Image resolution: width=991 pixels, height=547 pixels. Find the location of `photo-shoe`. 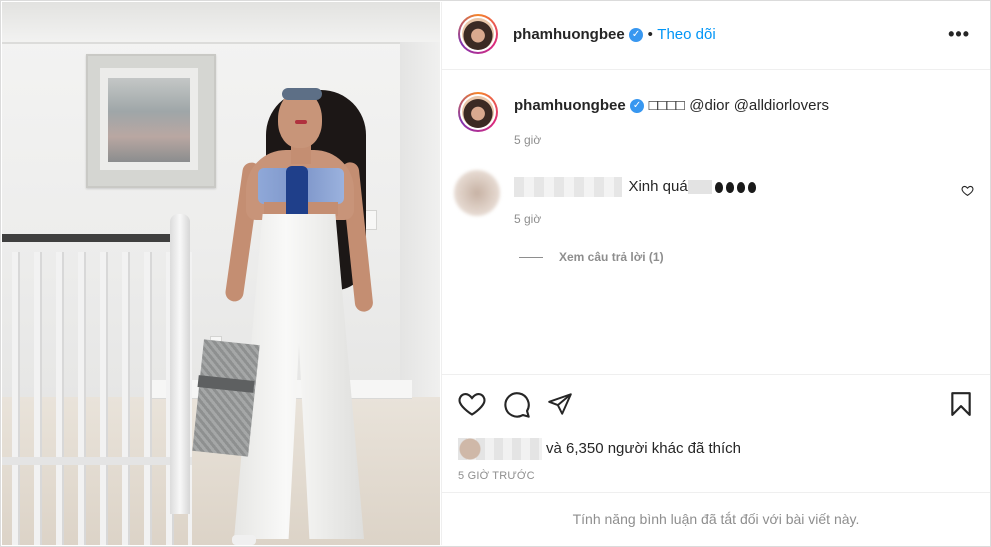

photo-shoe is located at coordinates (244, 540).